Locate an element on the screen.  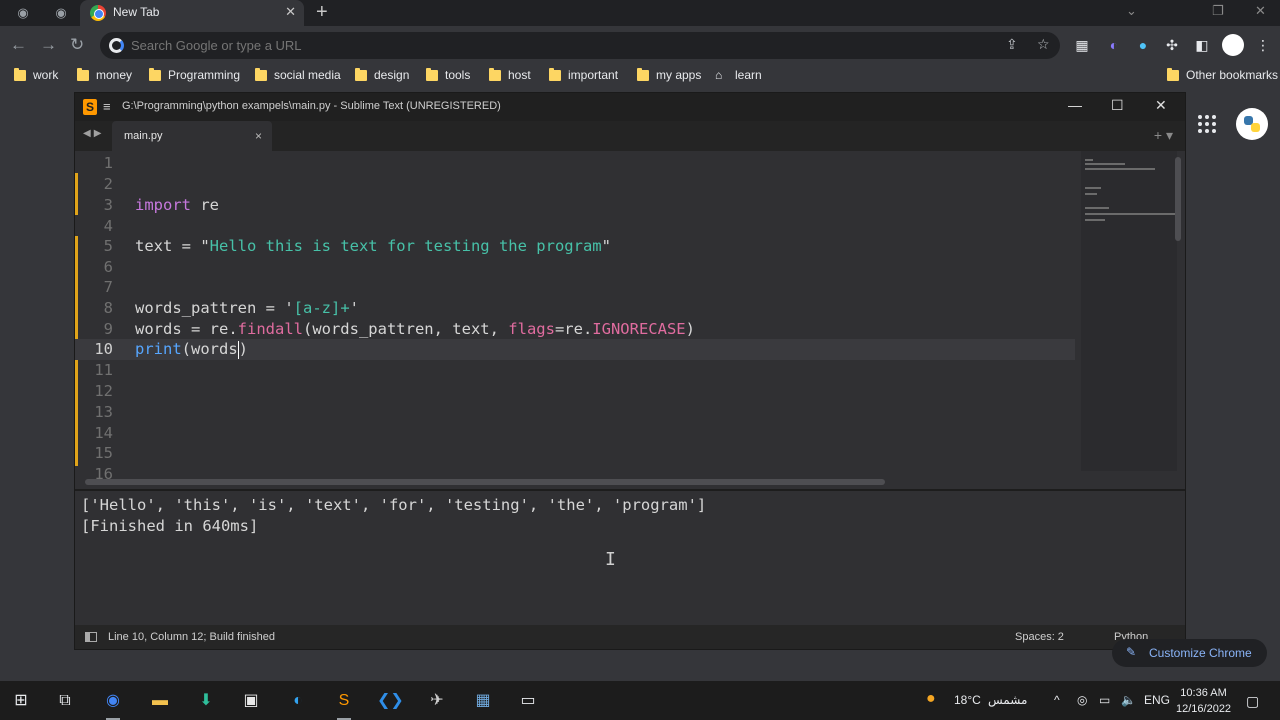
weather-text: مشمس is located at coordinates (1007, 700).